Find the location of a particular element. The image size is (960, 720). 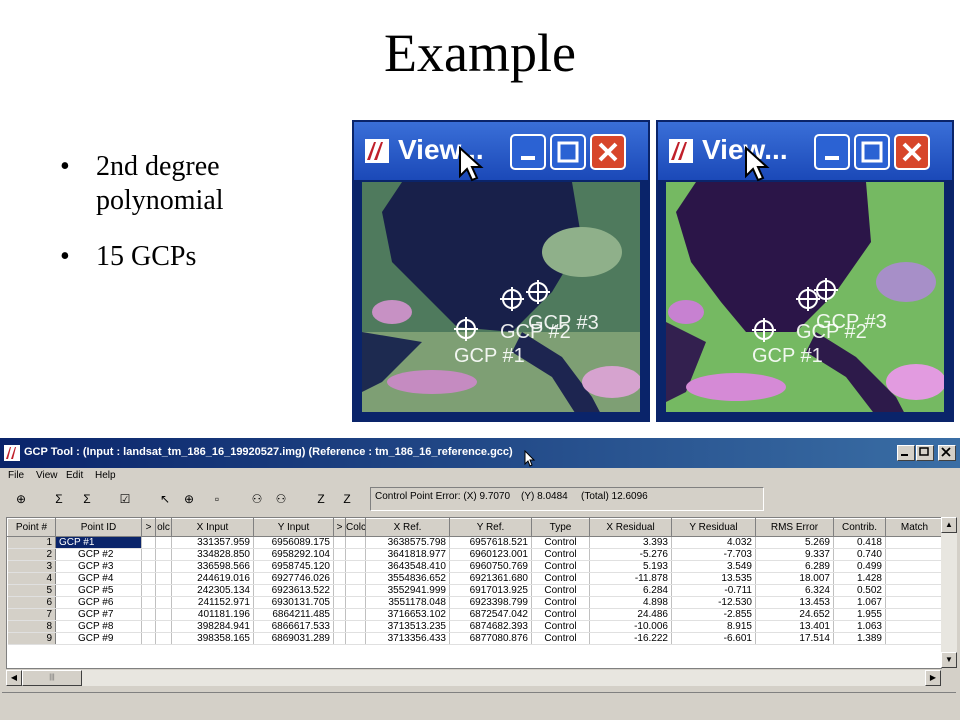

table-cell: 1.063 is located at coordinates (859, 626).